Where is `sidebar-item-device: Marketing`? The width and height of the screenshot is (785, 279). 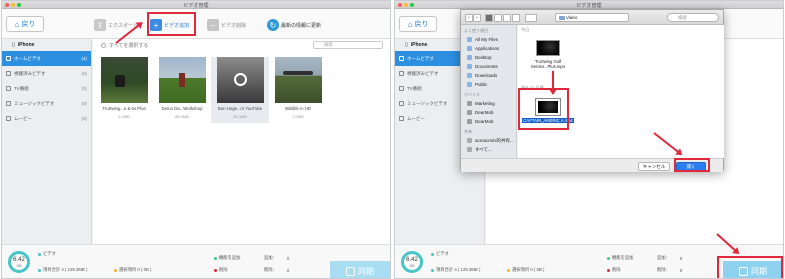
sidebar-item-device: Marketing is located at coordinates (488, 103).